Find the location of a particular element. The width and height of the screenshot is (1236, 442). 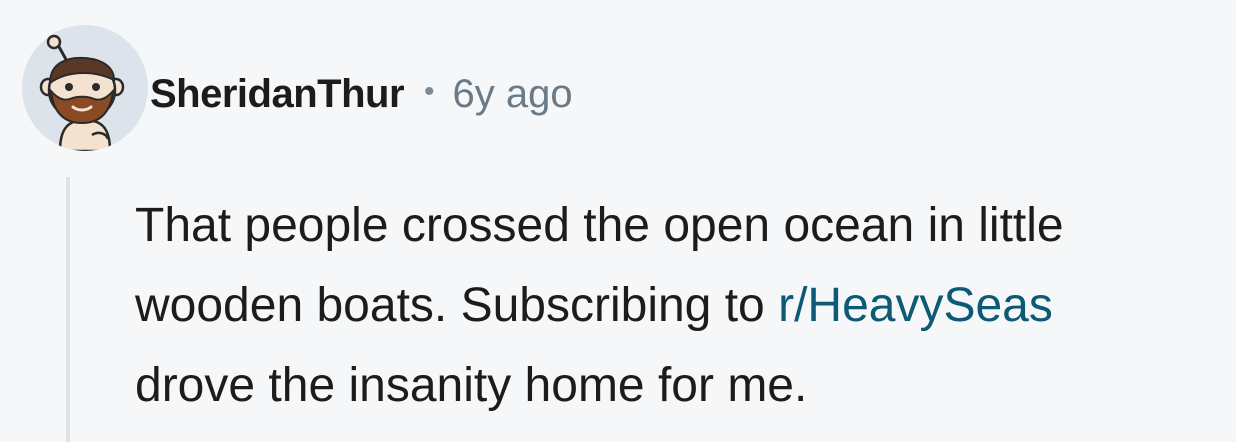

user-avatar is located at coordinates (85, 88).